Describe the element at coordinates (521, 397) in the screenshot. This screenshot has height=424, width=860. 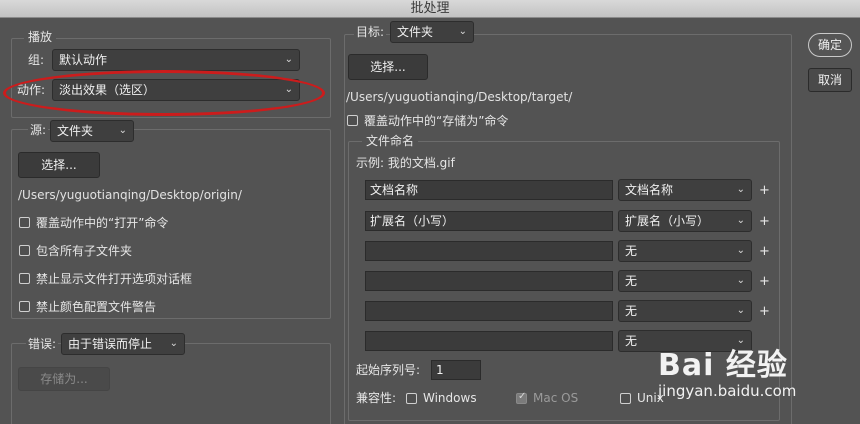
I see `checkbox-checked-icon` at that location.